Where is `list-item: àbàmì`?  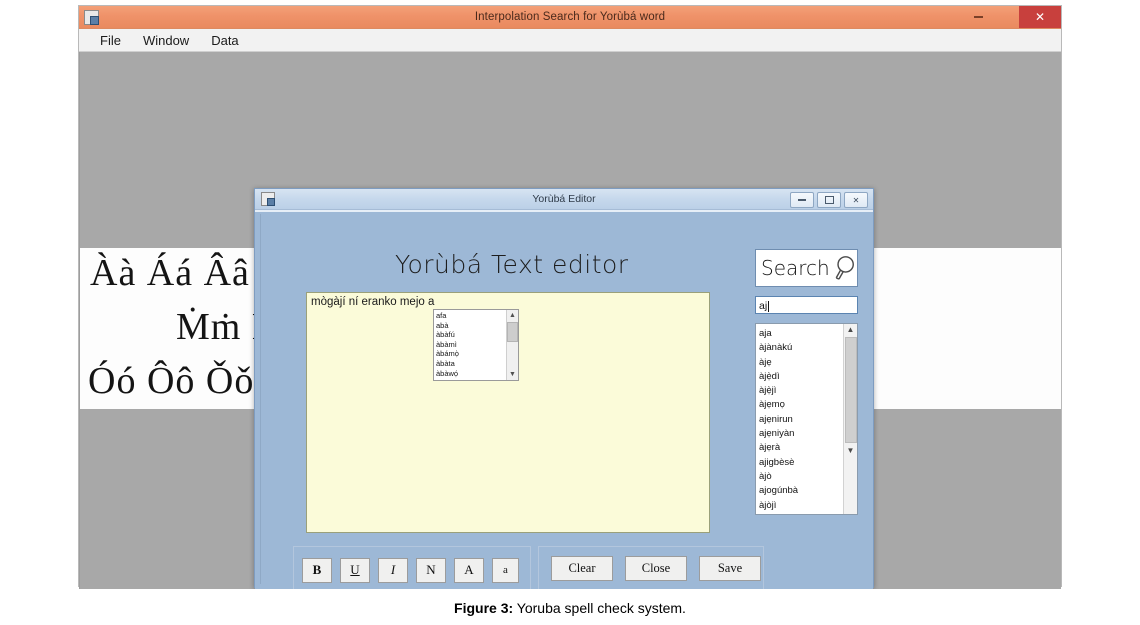 list-item: àbàmì is located at coordinates (471, 345).